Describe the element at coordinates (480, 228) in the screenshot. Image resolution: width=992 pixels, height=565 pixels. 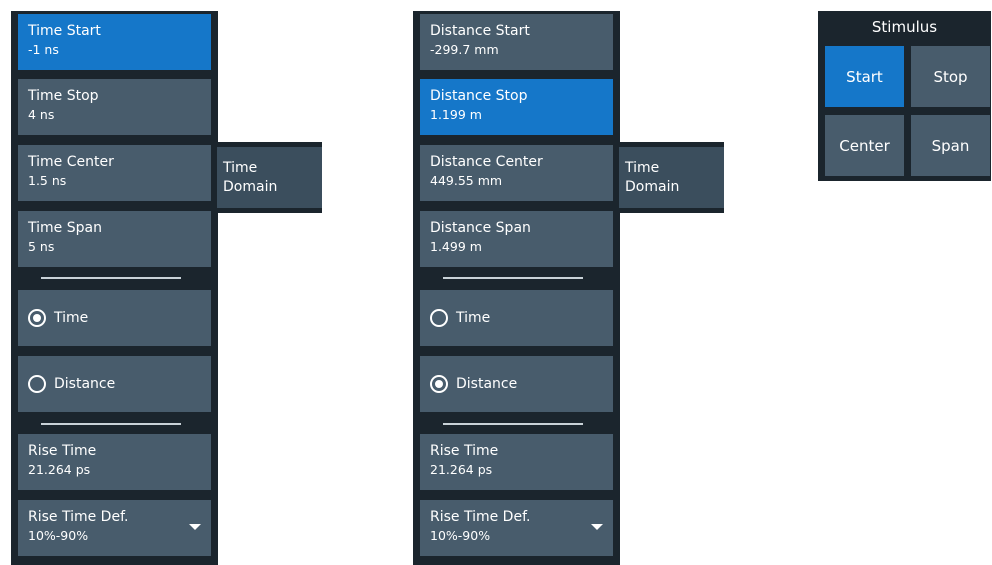
I see `distance-span-label: Distance Span` at that location.